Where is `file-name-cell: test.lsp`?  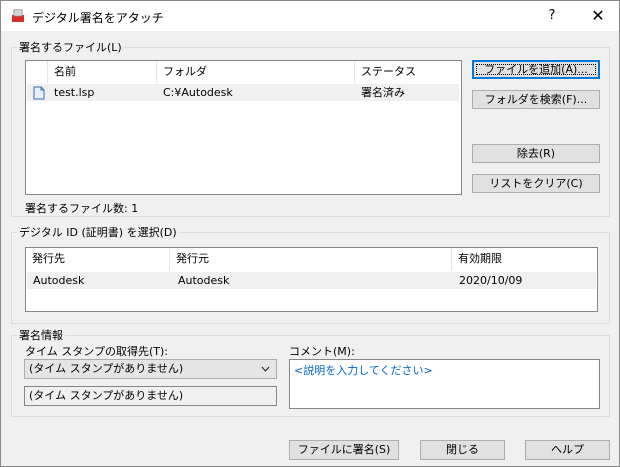
file-name-cell: test.lsp is located at coordinates (74, 92).